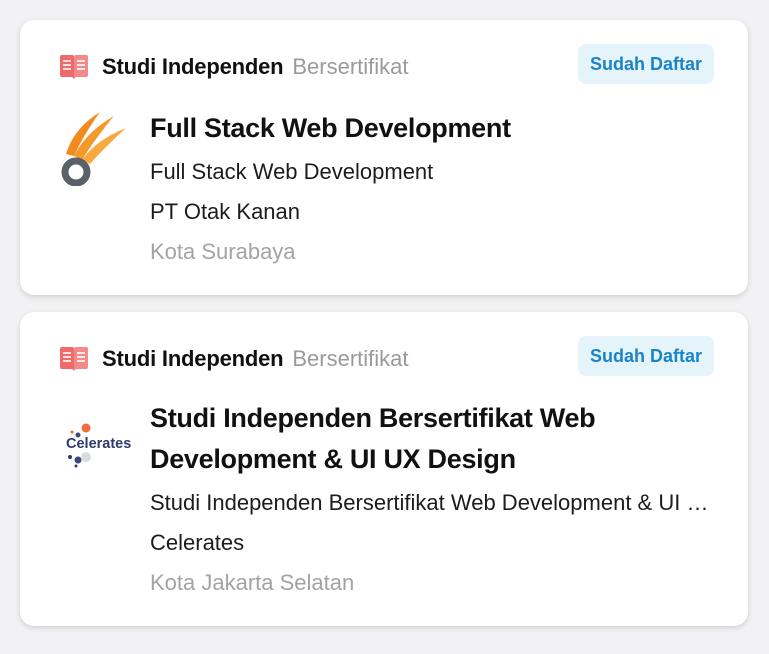  Describe the element at coordinates (98, 444) in the screenshot. I see `svg-text: Celerates` at that location.